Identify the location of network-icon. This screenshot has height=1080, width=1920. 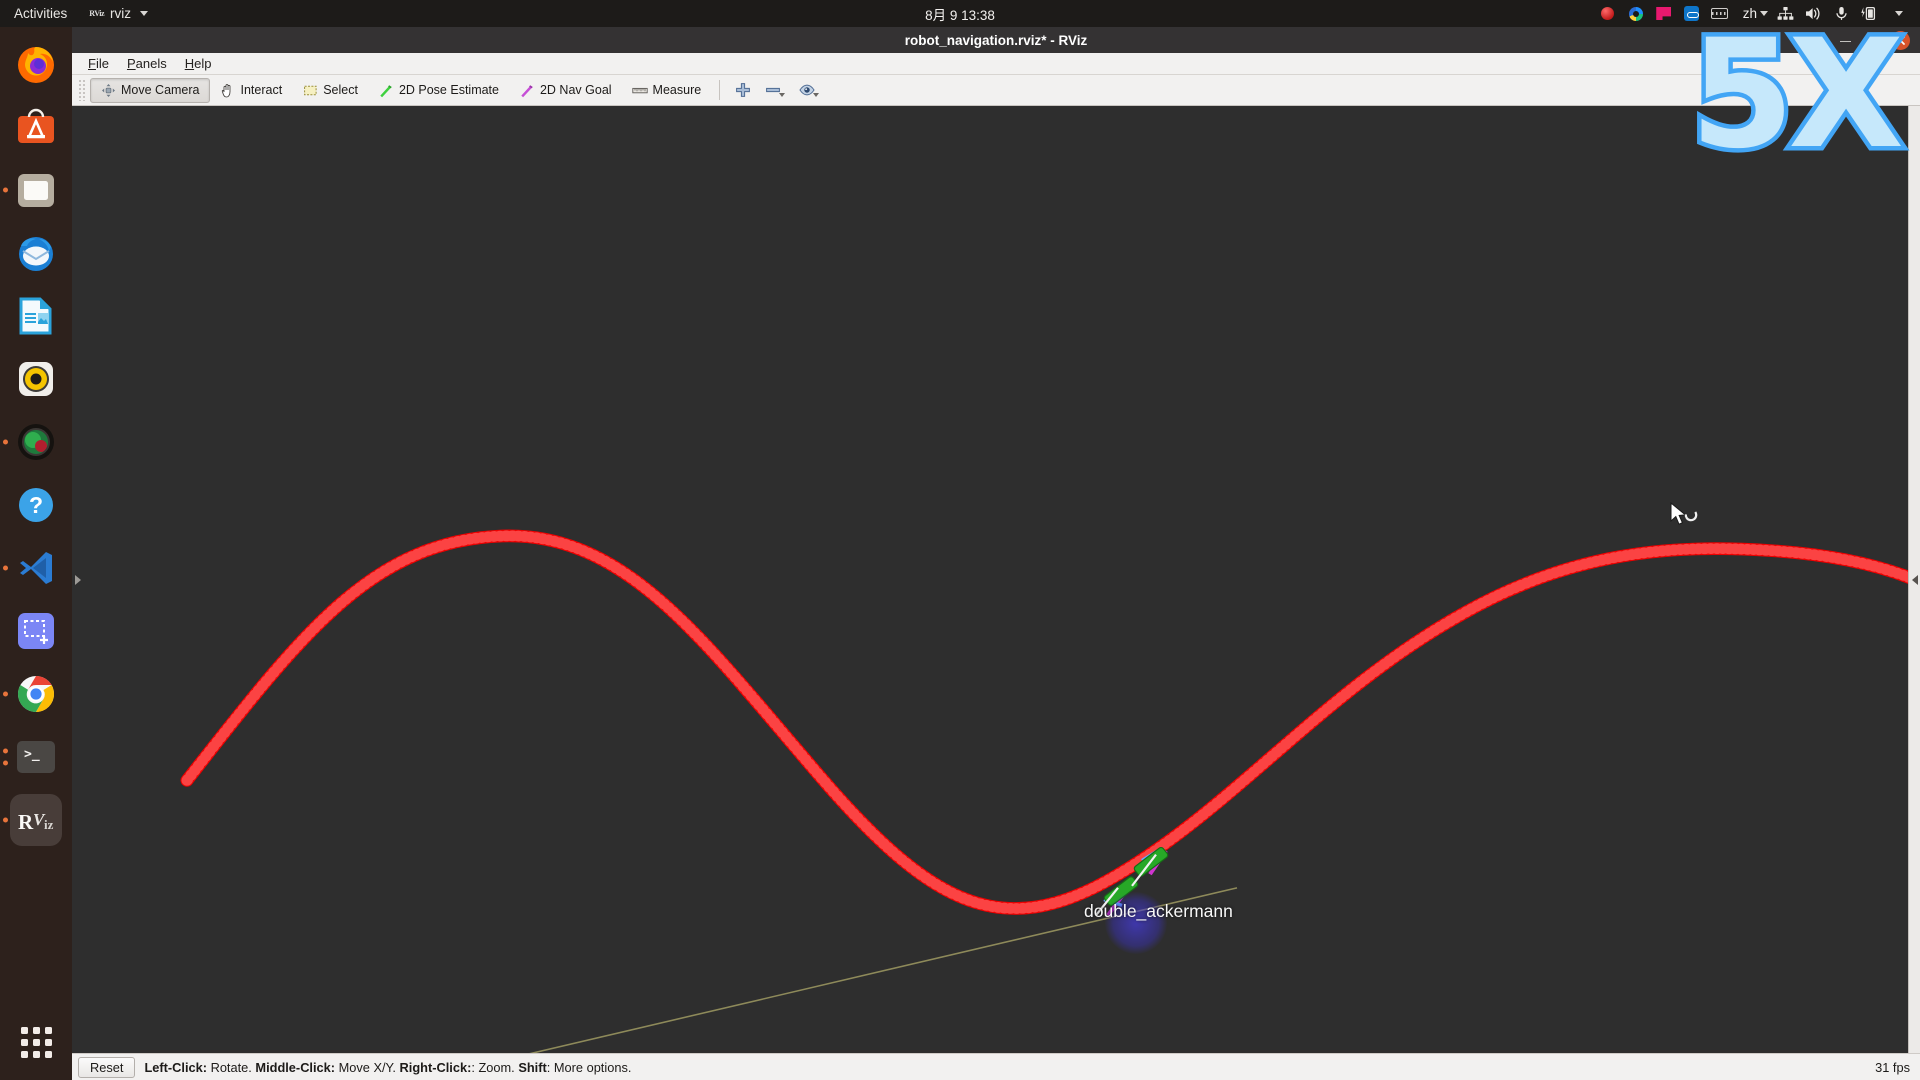
(1785, 13).